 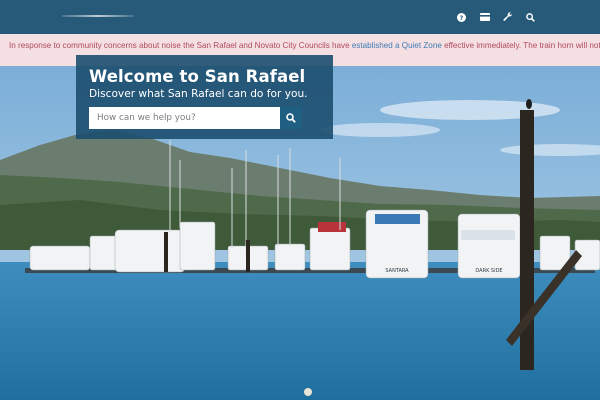 I want to click on quiet-zone-link: established a Quiet Zone, so click(x=397, y=45).